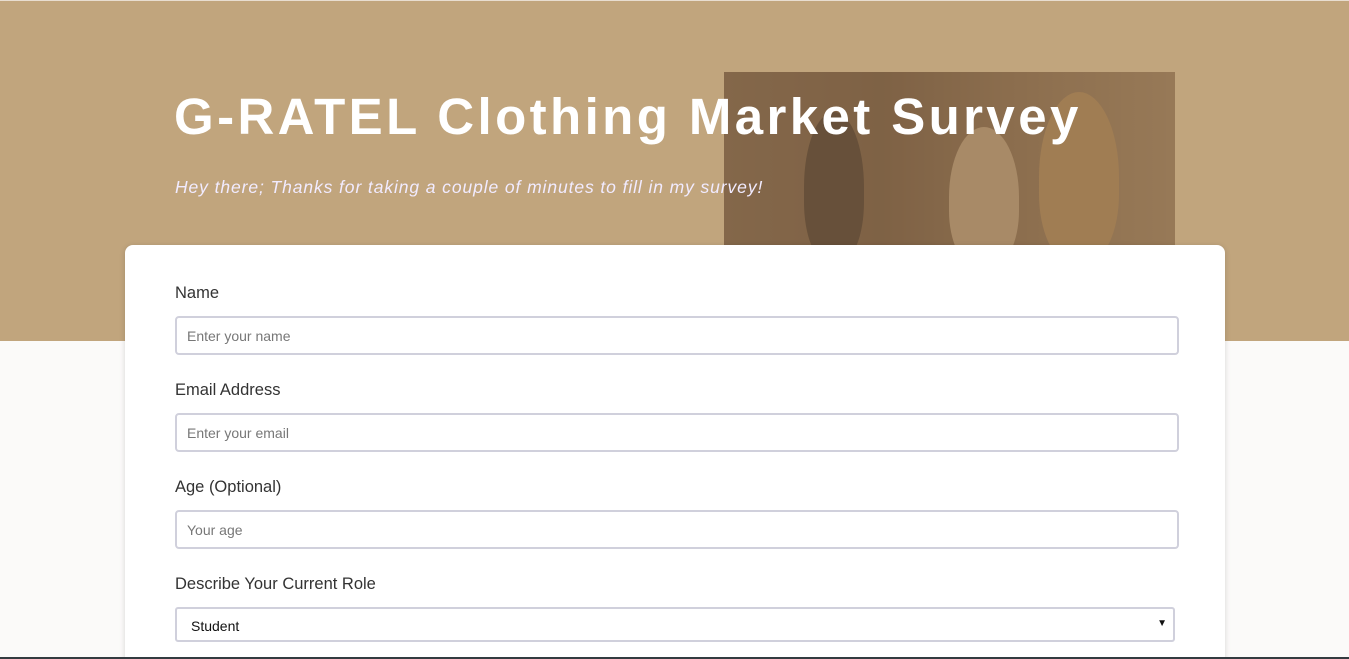  What do you see at coordinates (197, 293) in the screenshot?
I see `name-label: Name` at bounding box center [197, 293].